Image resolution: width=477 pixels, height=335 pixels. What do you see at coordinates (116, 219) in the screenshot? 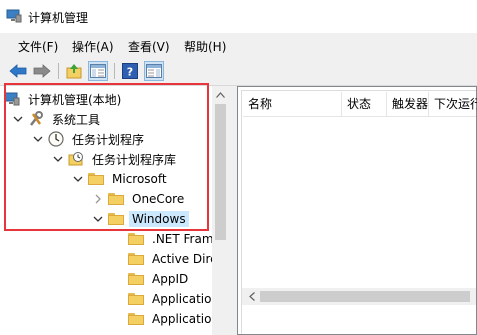
I see `open-folder-icon` at bounding box center [116, 219].